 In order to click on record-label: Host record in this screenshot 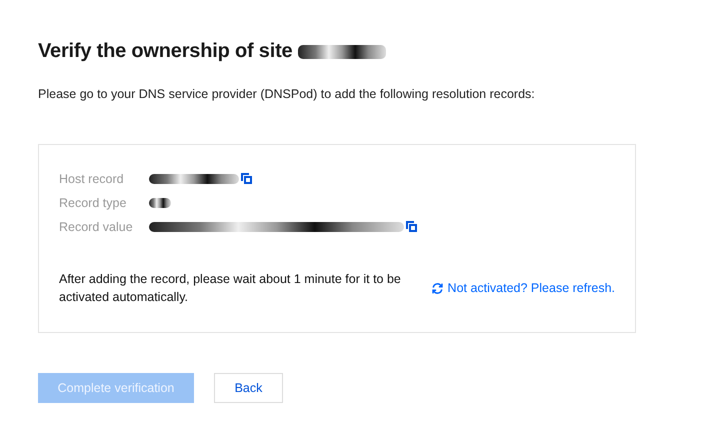, I will do `click(92, 179)`.